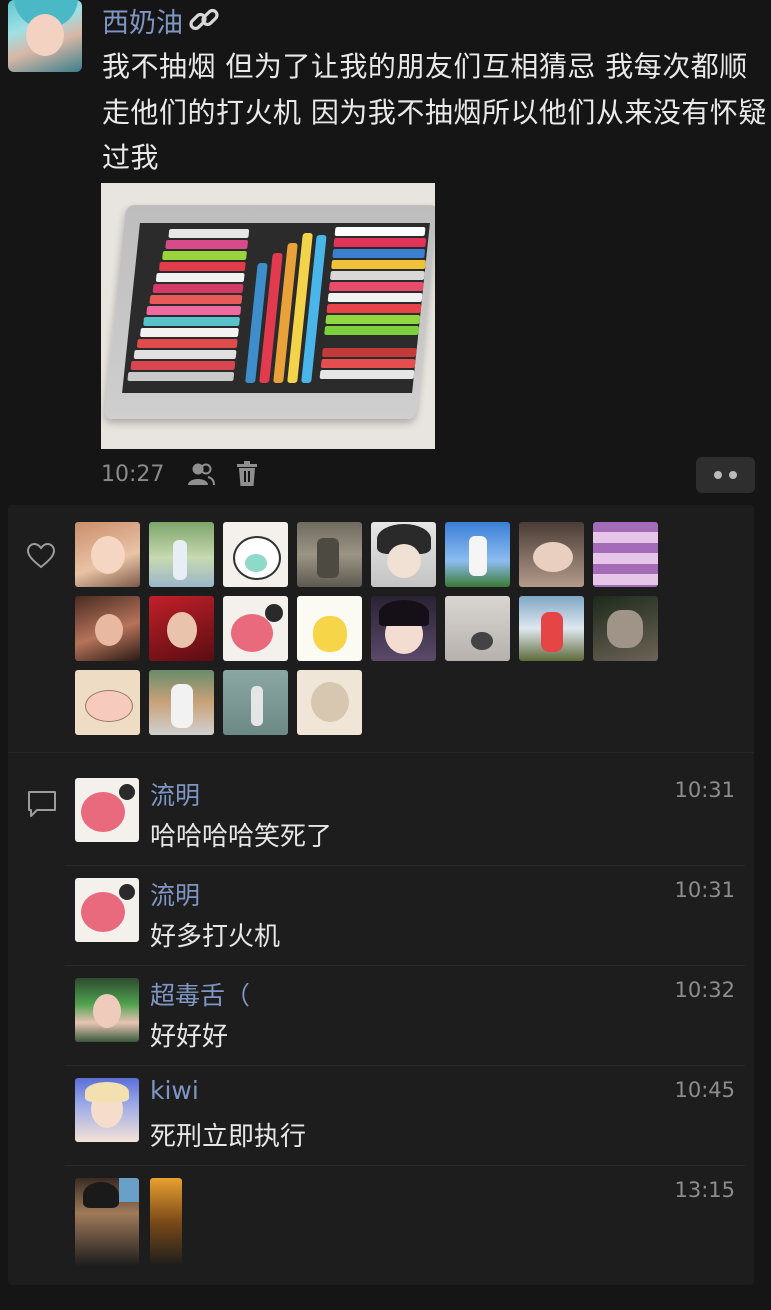 The image size is (771, 1310). I want to click on heart-icon, so click(41, 556).